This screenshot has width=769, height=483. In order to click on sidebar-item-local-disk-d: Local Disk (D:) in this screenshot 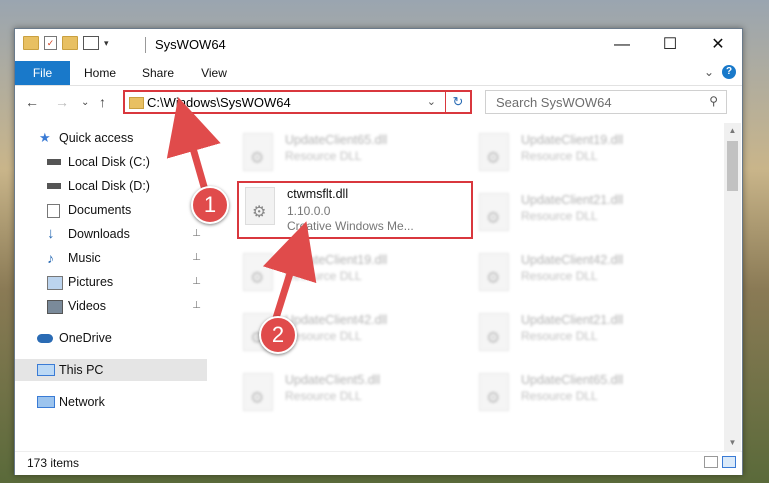, I will do `click(111, 186)`.